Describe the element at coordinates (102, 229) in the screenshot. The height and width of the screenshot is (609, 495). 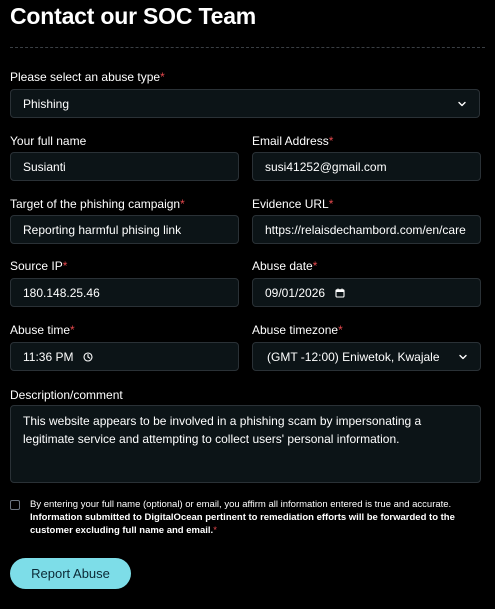
I see `target-value: Reporting harmful phising link` at that location.